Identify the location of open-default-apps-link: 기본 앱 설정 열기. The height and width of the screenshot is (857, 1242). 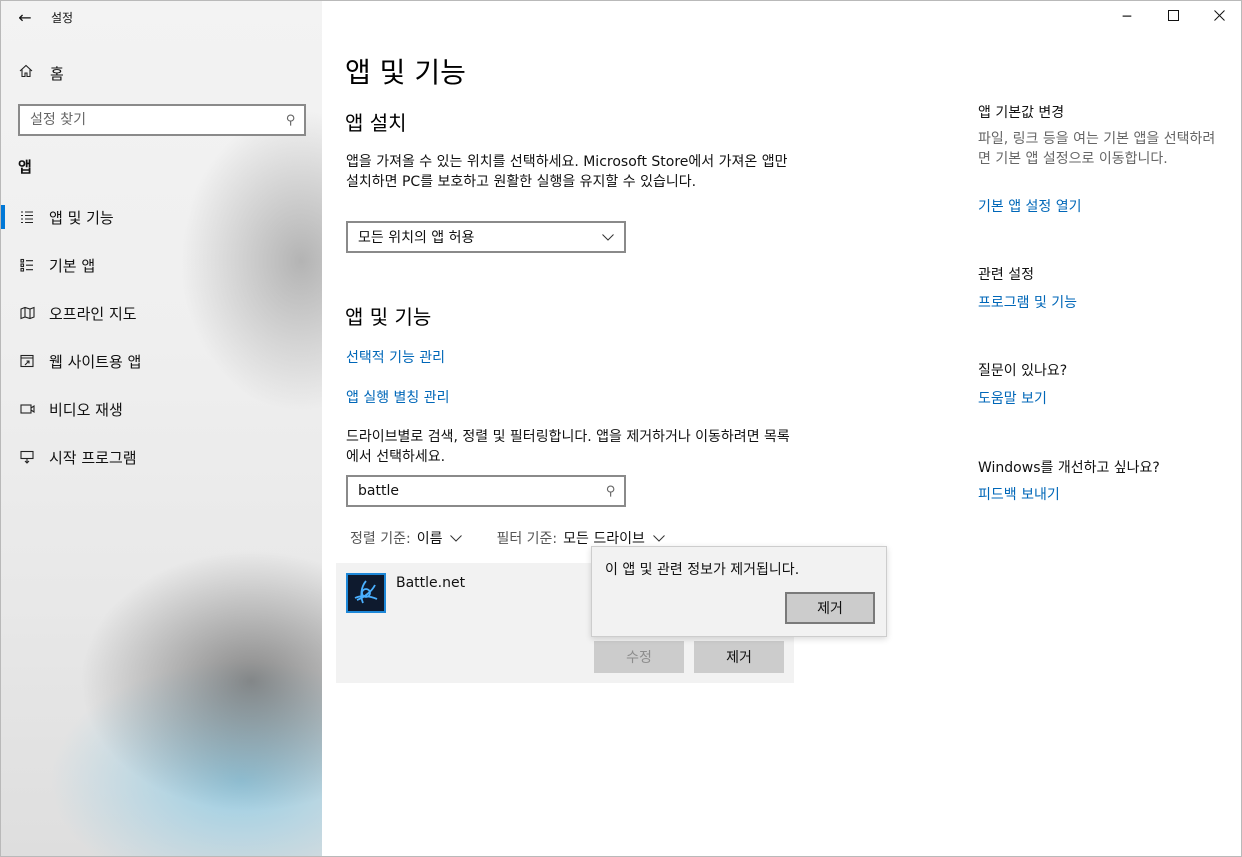
(1030, 206).